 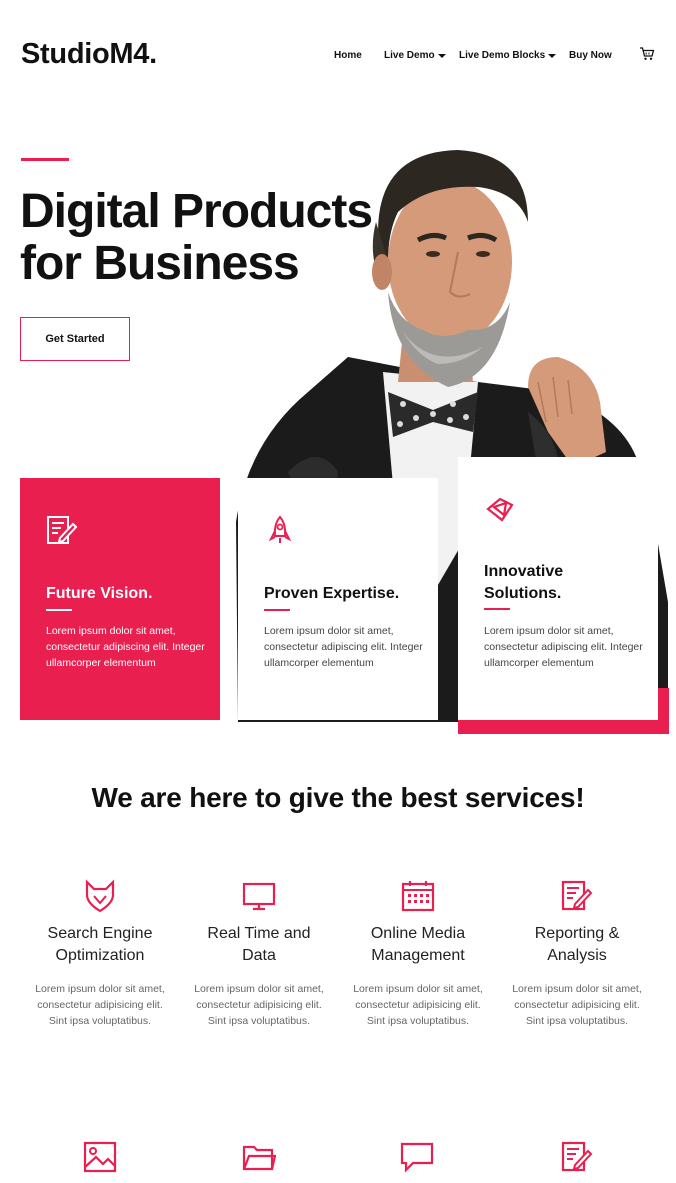 I want to click on service-title: Search Engine Optimization, so click(x=100, y=944).